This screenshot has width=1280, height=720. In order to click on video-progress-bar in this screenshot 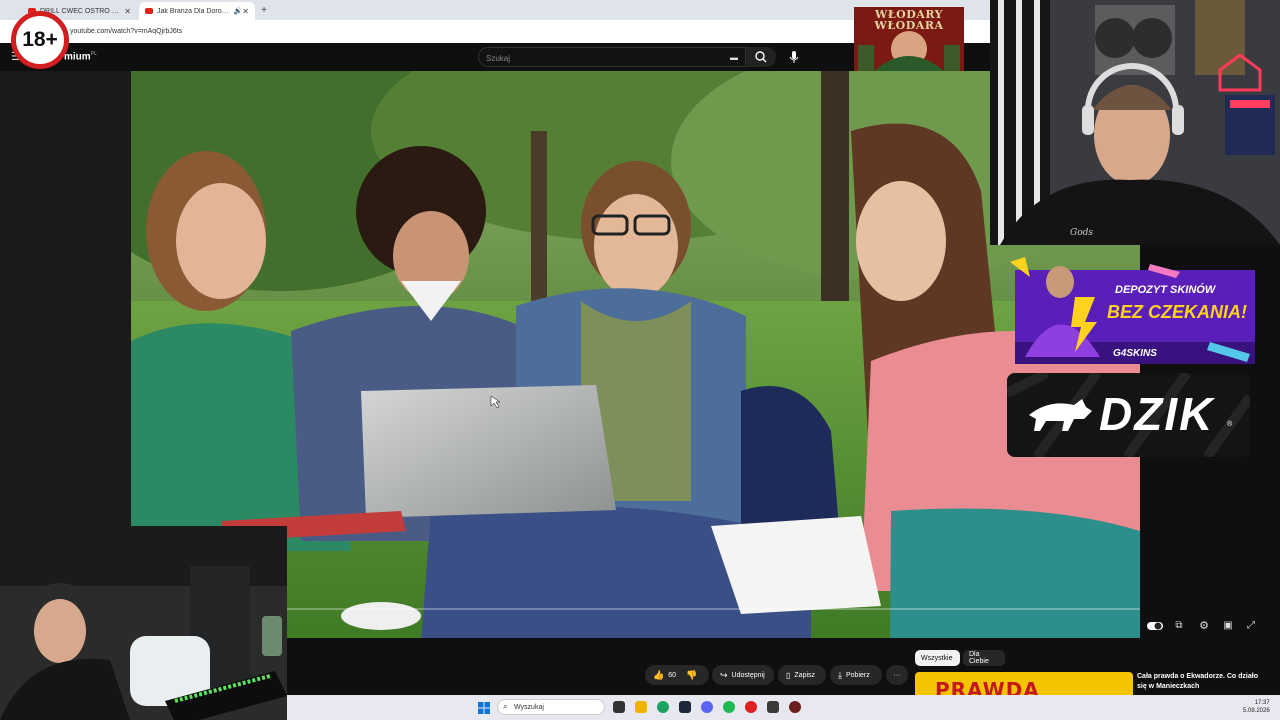, I will do `click(713, 609)`.